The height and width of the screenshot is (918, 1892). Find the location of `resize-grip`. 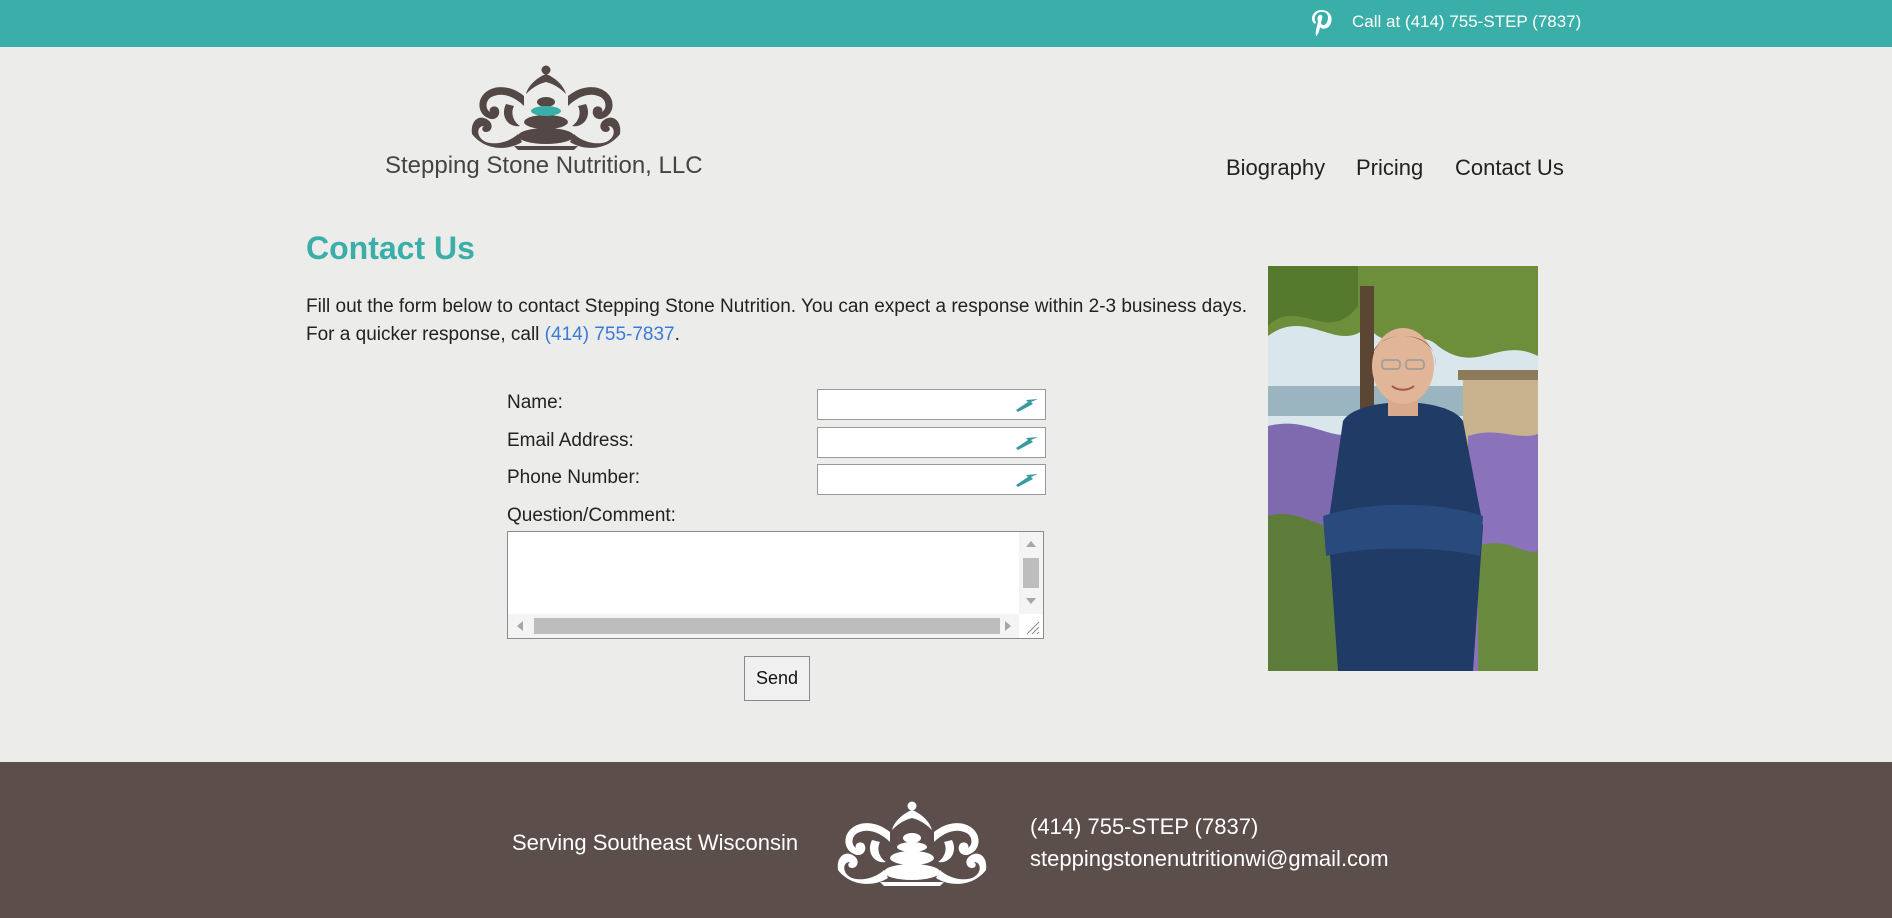

resize-grip is located at coordinates (1031, 626).